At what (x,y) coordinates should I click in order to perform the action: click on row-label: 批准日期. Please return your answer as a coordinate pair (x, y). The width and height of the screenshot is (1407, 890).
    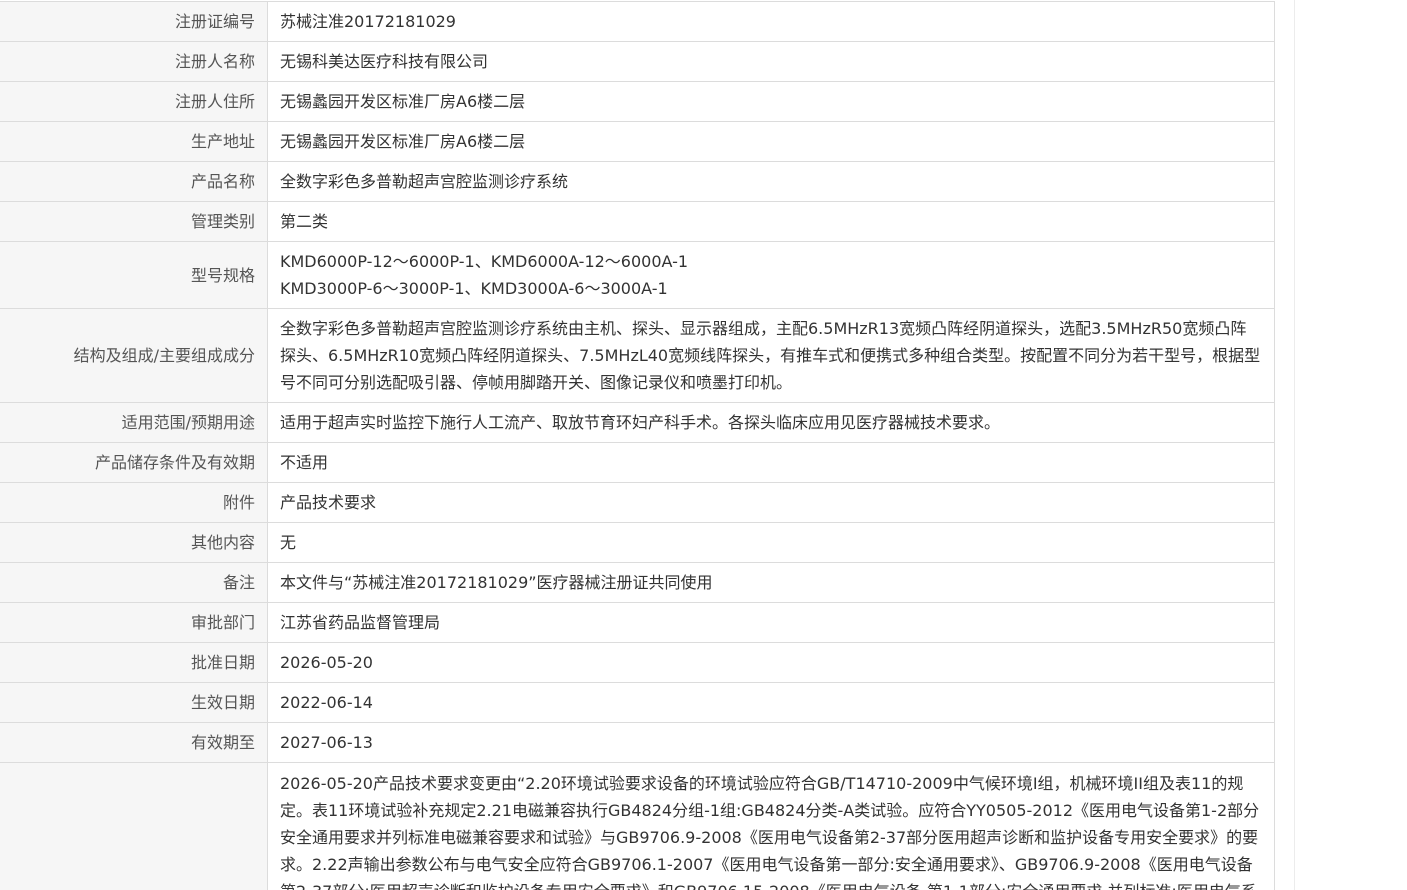
    Looking at the image, I should click on (134, 662).